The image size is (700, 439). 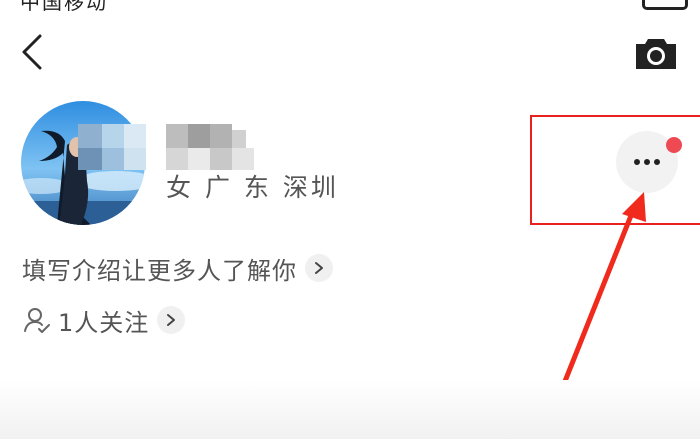 I want to click on back-button, so click(x=34, y=52).